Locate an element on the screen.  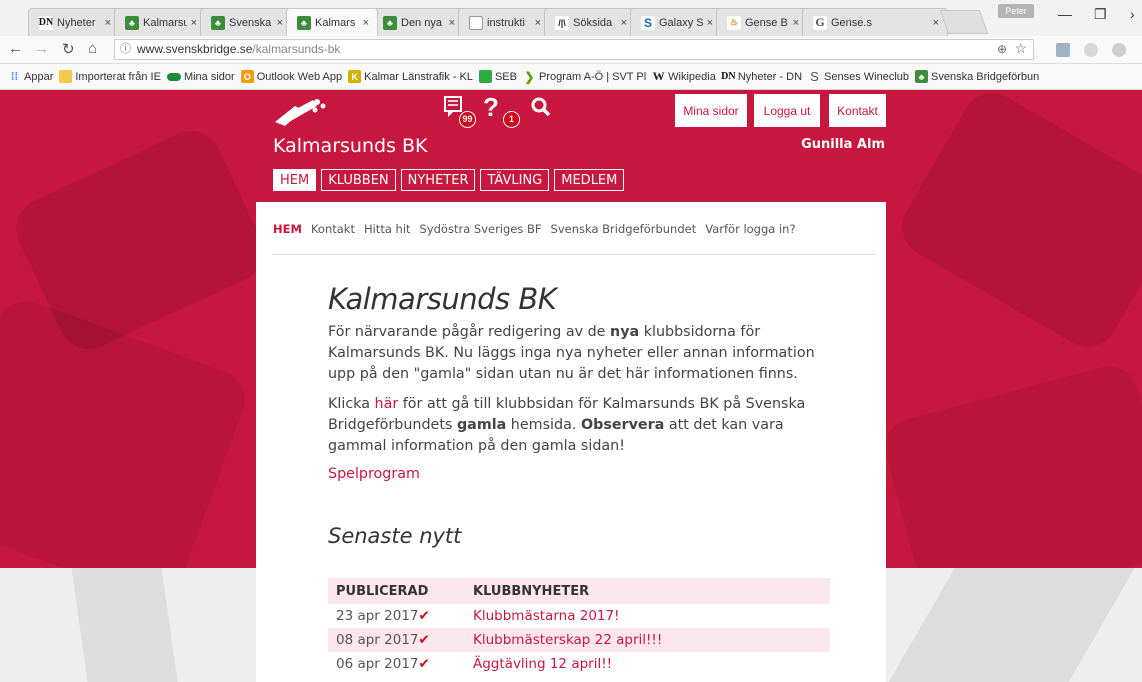
subnav-kontakt: Kontakt is located at coordinates (333, 229).